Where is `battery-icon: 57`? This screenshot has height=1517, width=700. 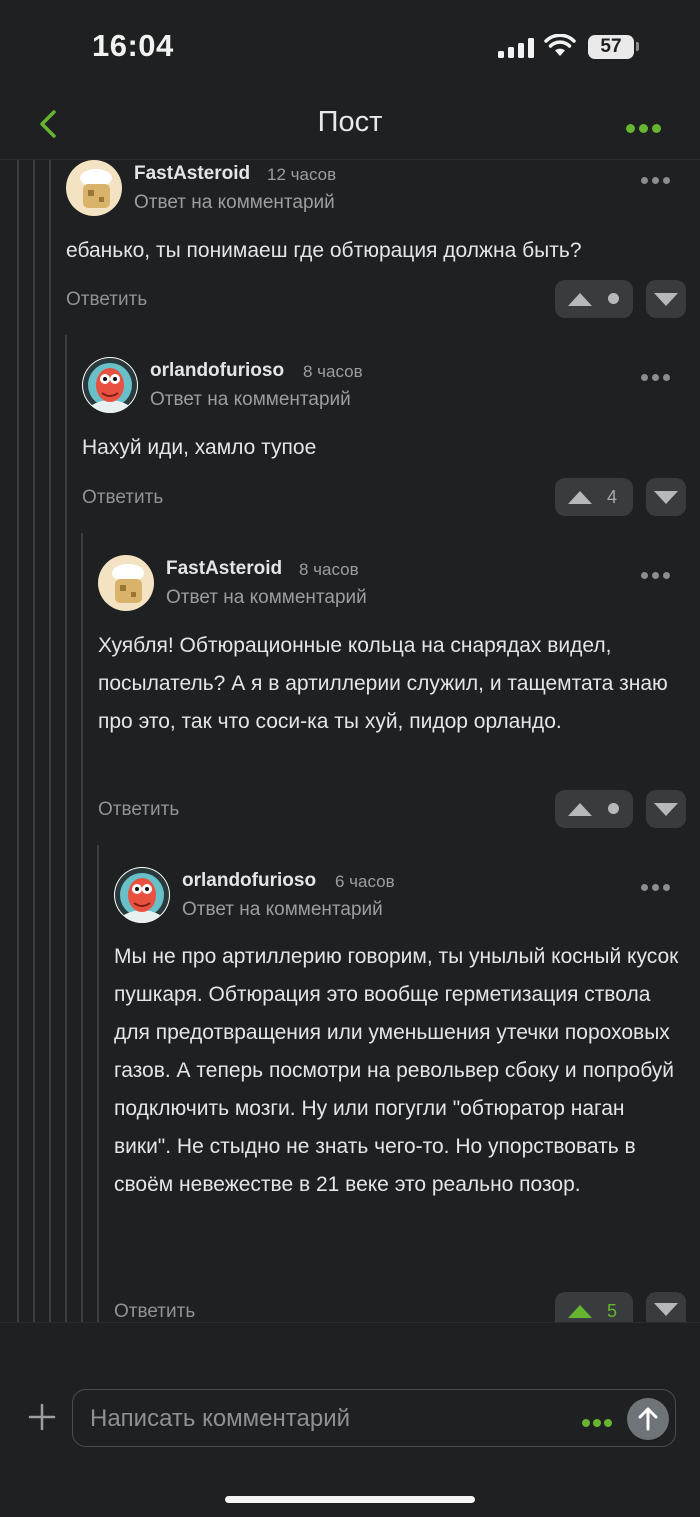
battery-icon: 57 is located at coordinates (611, 47).